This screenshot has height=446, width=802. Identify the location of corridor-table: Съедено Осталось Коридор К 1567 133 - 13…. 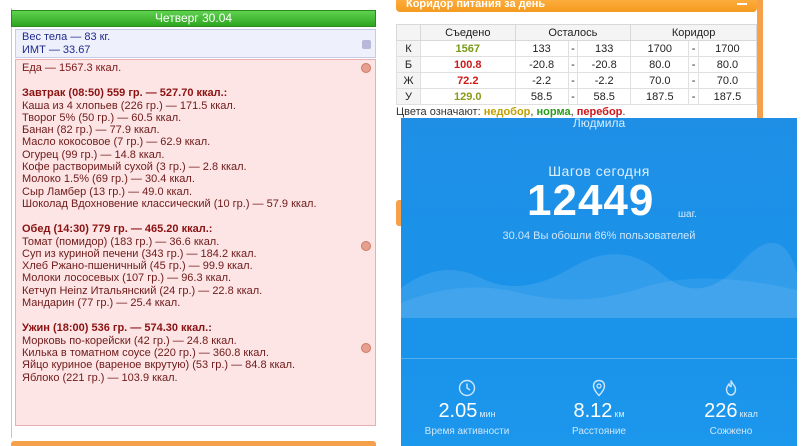
(577, 64).